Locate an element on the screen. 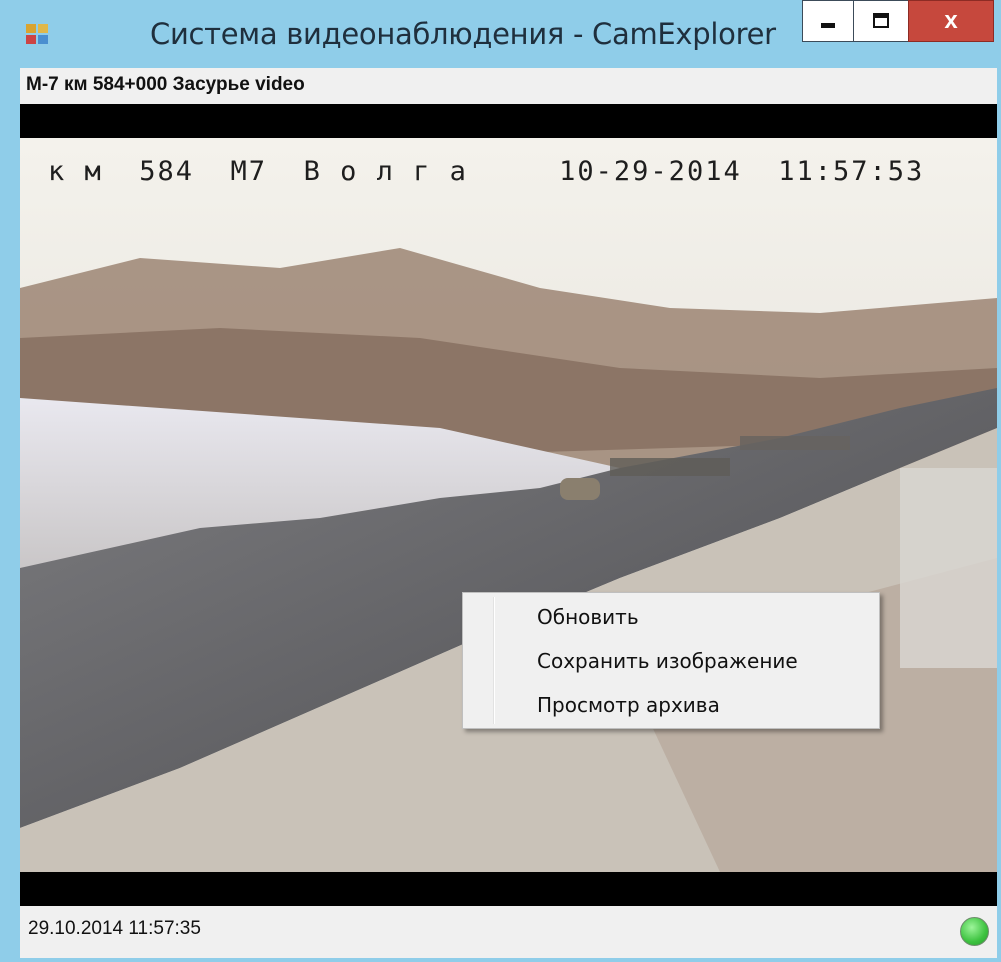 The image size is (1001, 962). title-bar: Система видеонаблюдения - CamExplorer x is located at coordinates (500, 33).